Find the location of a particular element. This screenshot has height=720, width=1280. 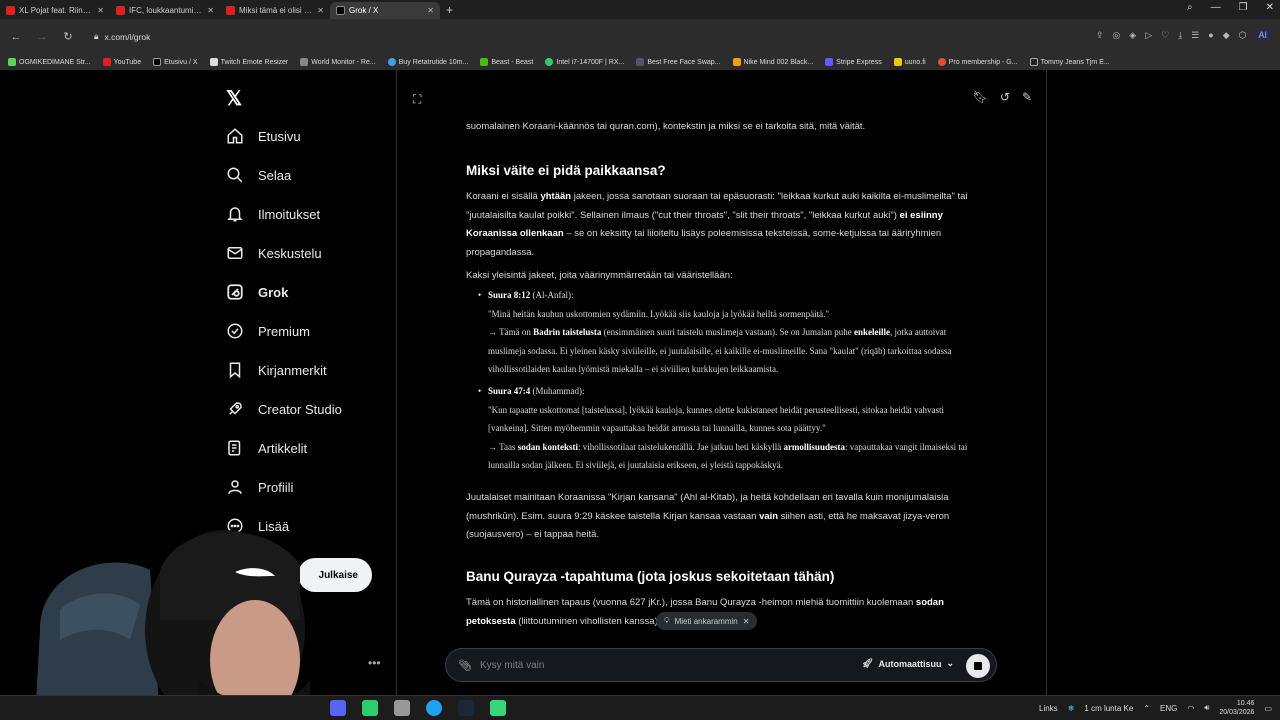

search-icon is located at coordinates (235, 175).